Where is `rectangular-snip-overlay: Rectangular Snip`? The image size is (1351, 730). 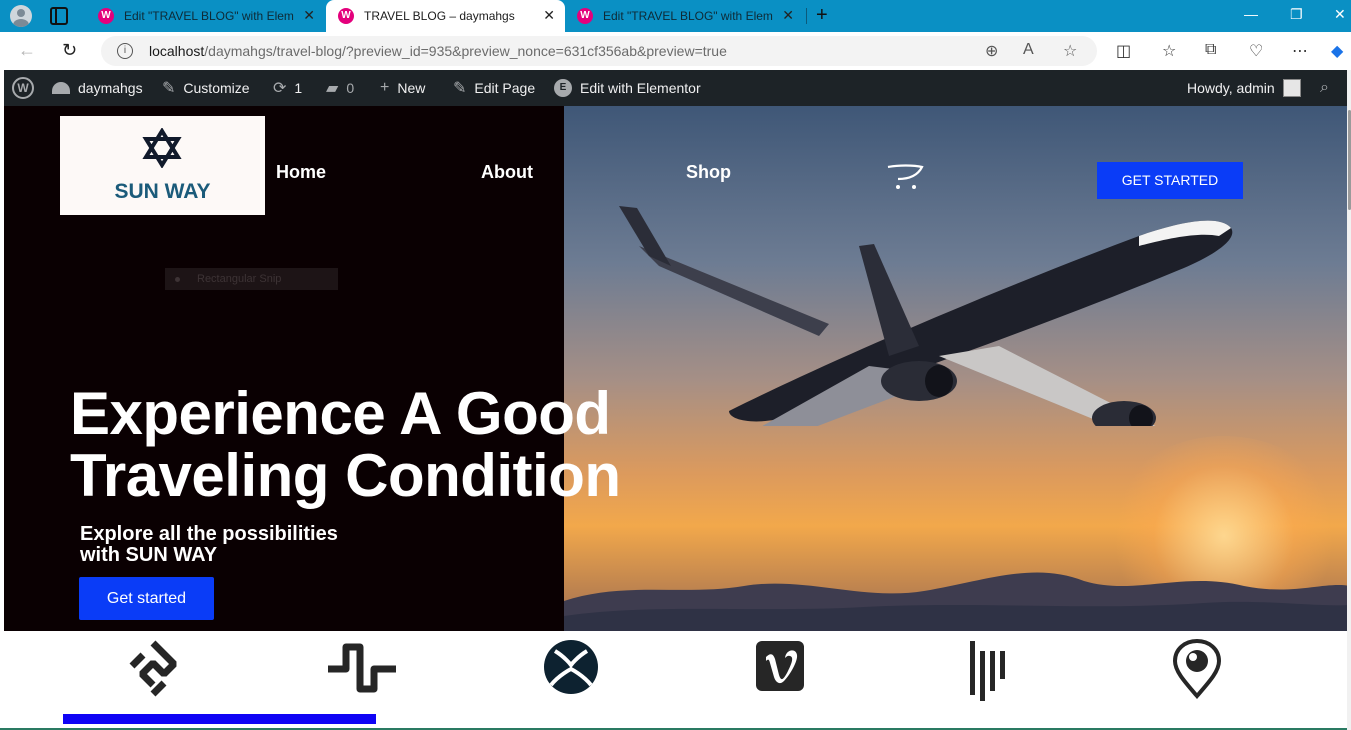 rectangular-snip-overlay: Rectangular Snip is located at coordinates (251, 279).